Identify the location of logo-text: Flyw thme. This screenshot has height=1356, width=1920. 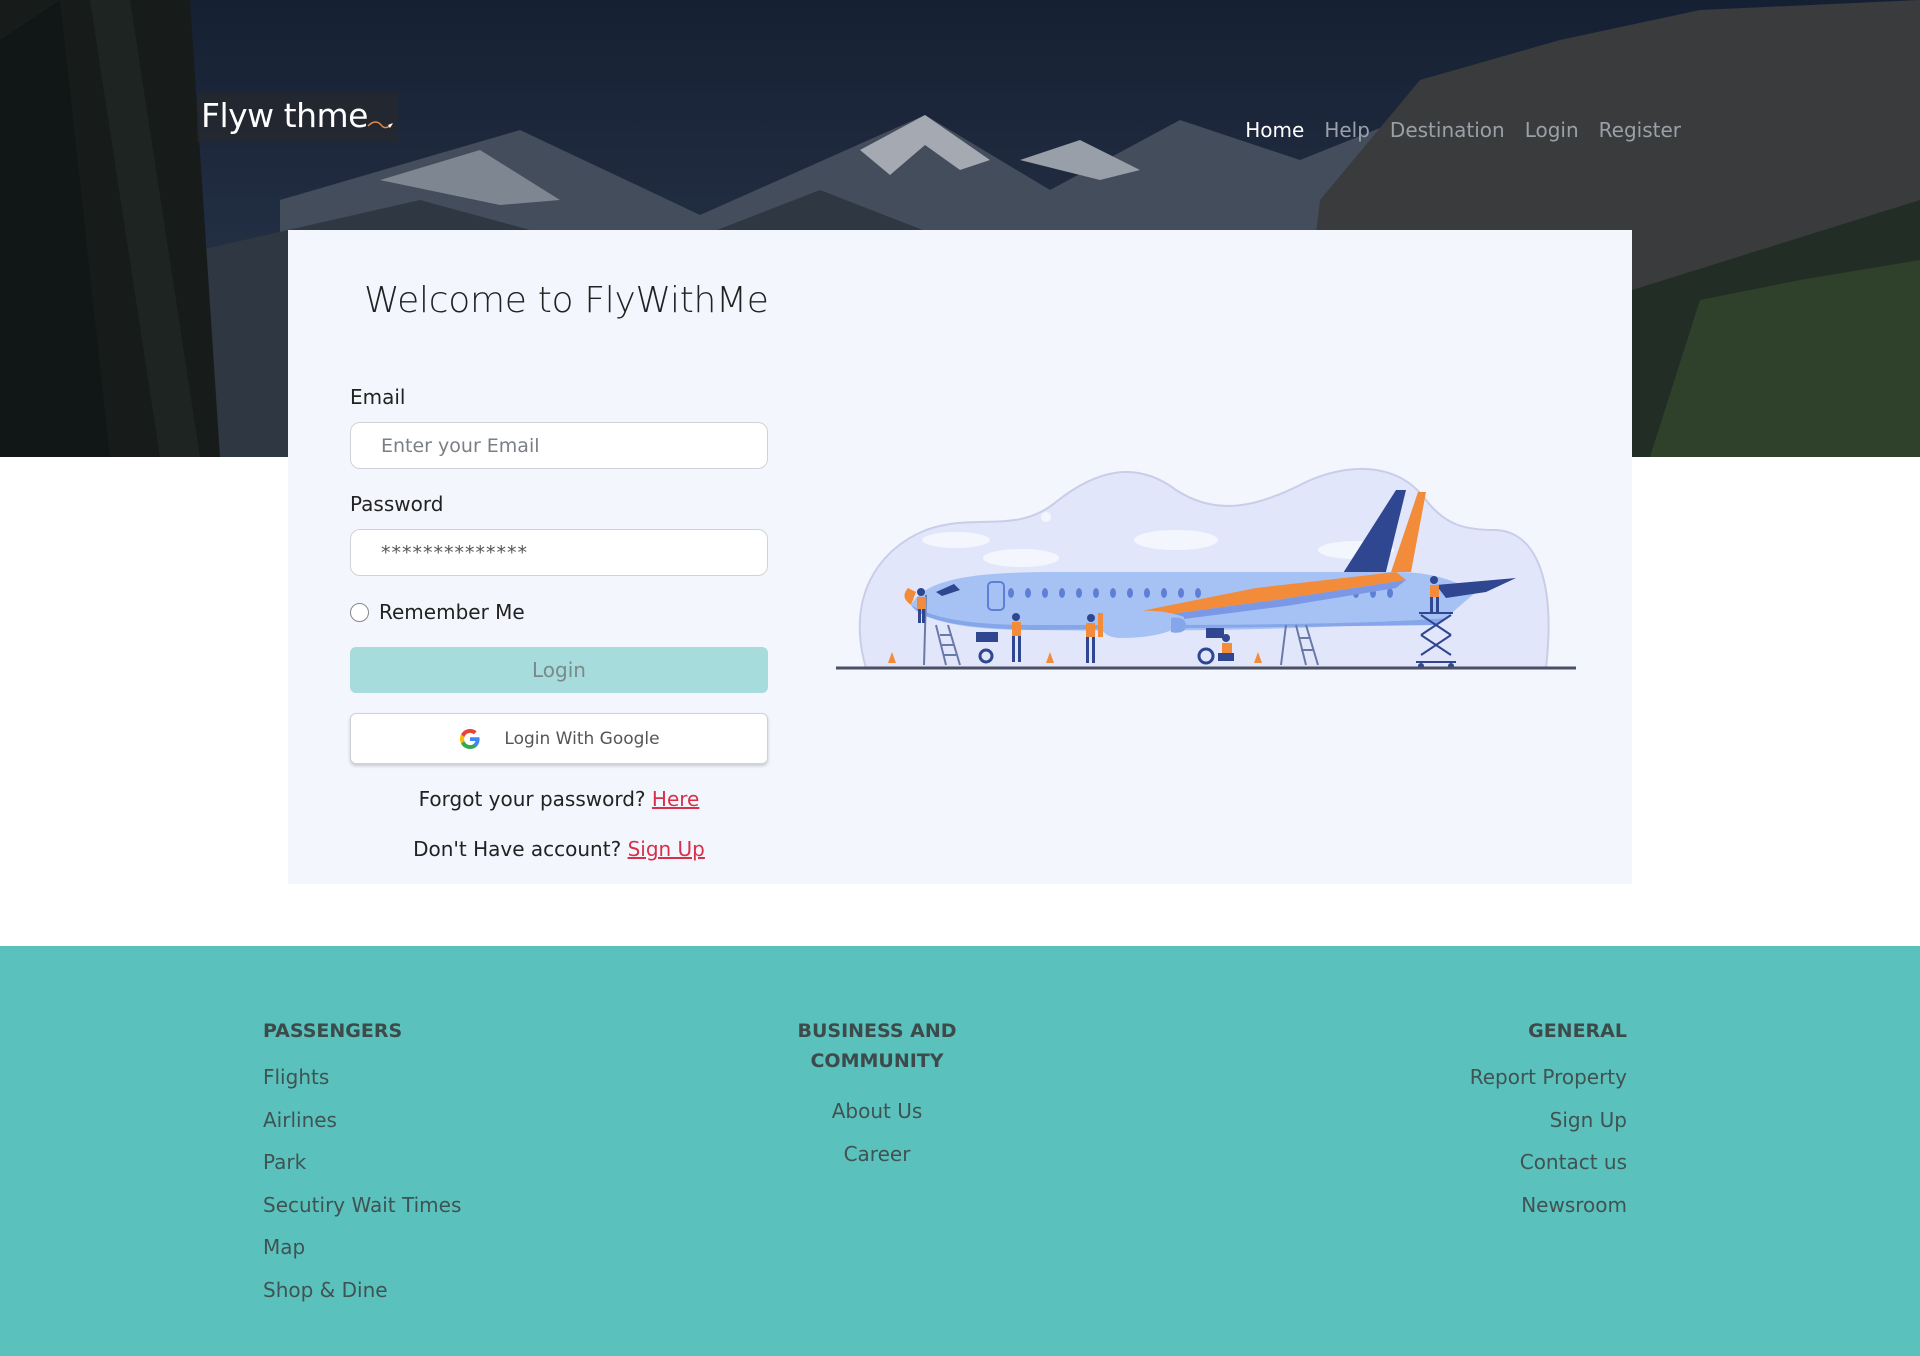
(284, 115).